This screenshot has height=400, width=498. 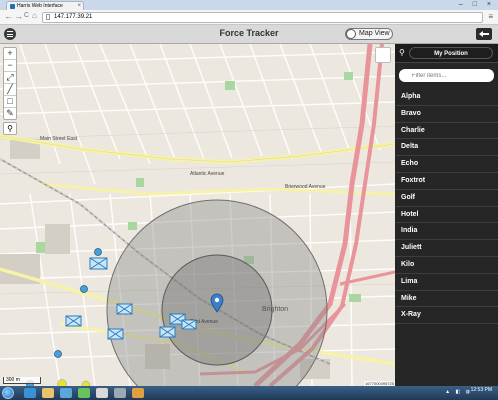 What do you see at coordinates (138, 393) in the screenshot?
I see `chrome-icon` at bounding box center [138, 393].